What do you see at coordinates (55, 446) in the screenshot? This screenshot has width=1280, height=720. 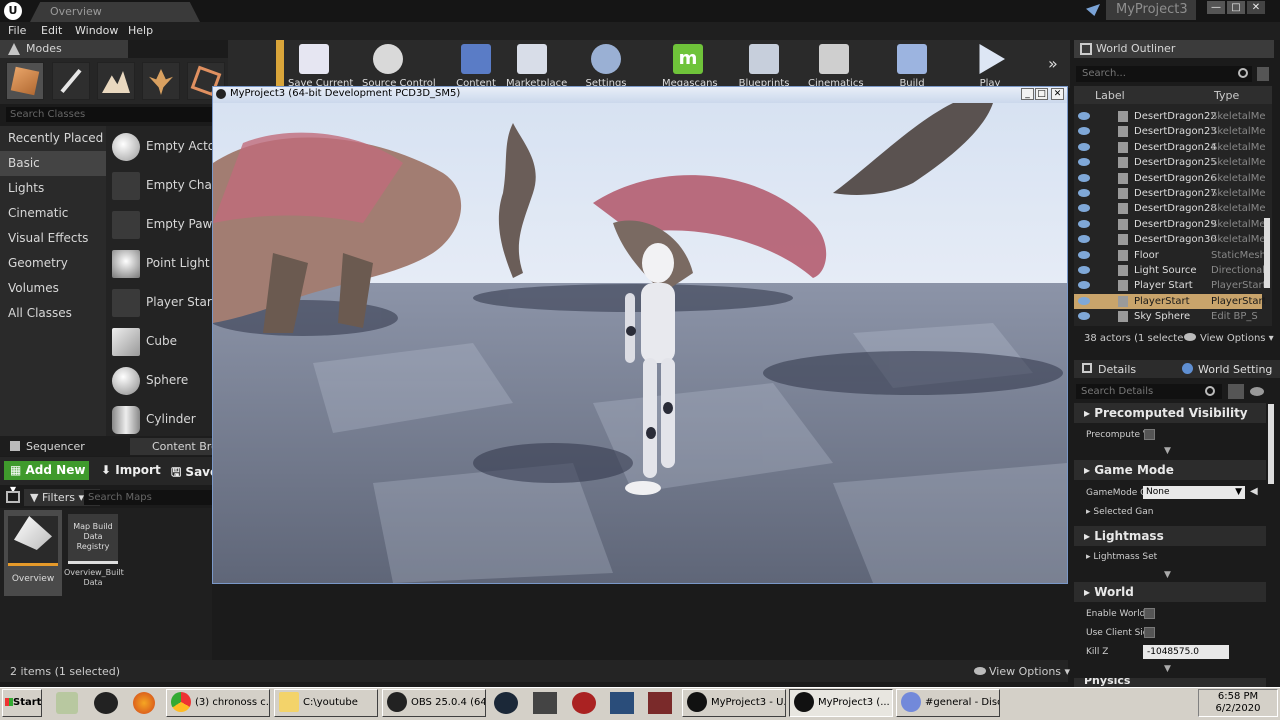 I see `tab-sequencer: Sequencer` at bounding box center [55, 446].